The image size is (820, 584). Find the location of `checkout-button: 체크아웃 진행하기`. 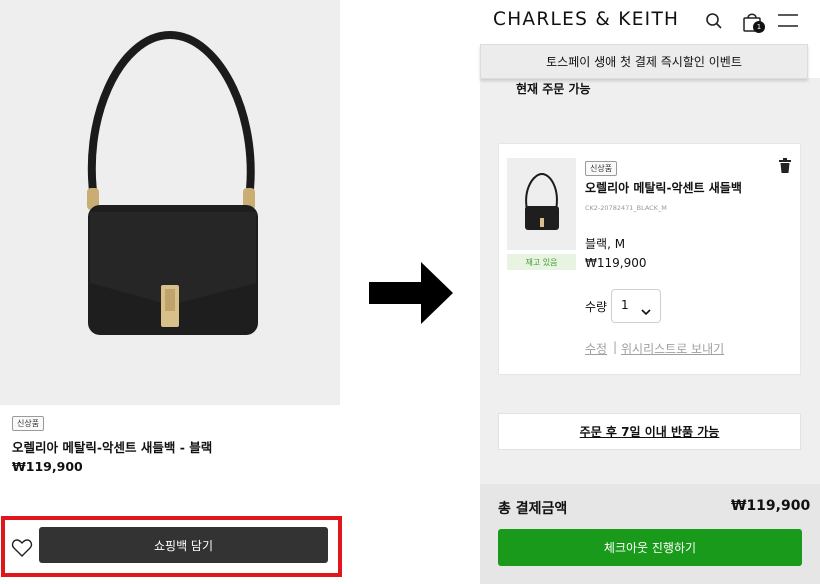

checkout-button: 체크아웃 진행하기 is located at coordinates (650, 547).